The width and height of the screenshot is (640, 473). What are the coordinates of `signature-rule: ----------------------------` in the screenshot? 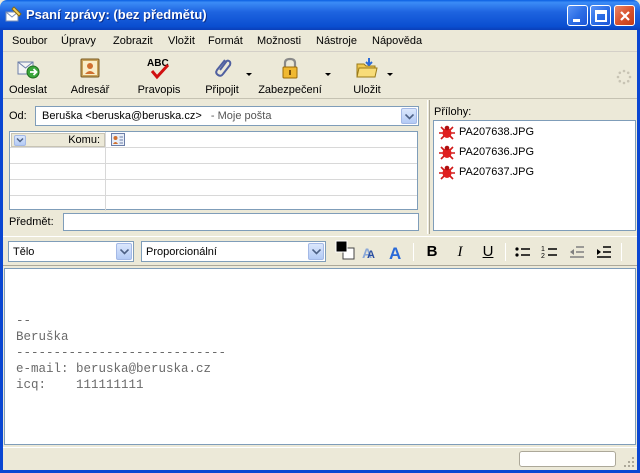 It's located at (121, 353).